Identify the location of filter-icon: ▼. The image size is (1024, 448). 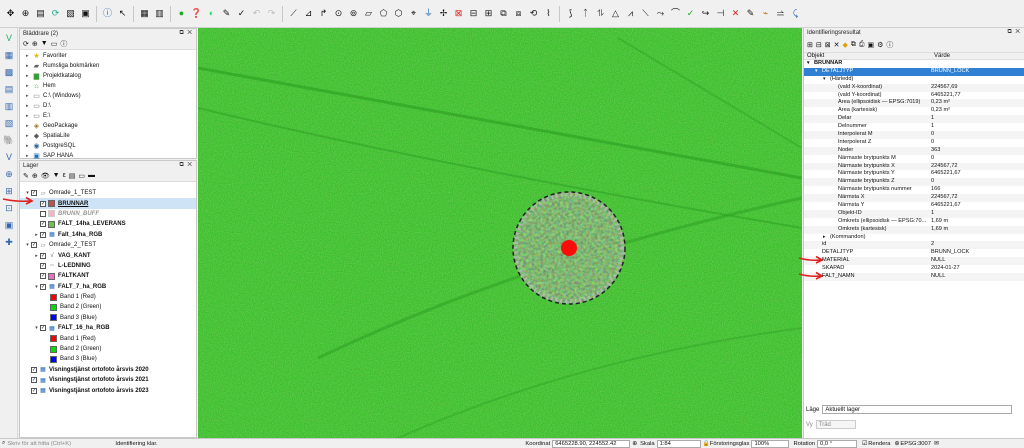
(56, 175).